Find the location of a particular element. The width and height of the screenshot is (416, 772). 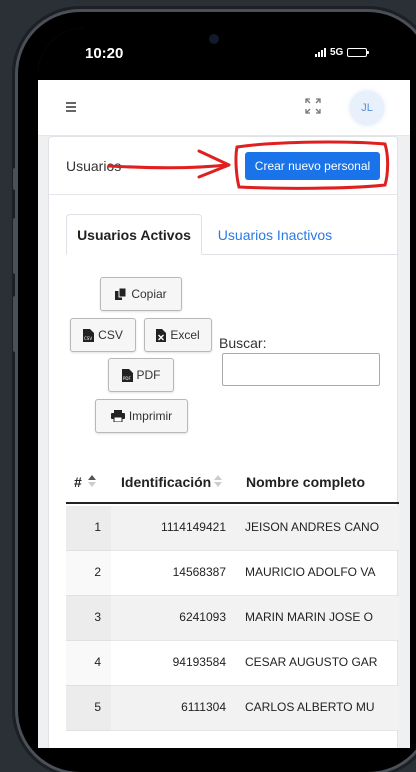

volume-down-button is located at coordinates (15, 324).